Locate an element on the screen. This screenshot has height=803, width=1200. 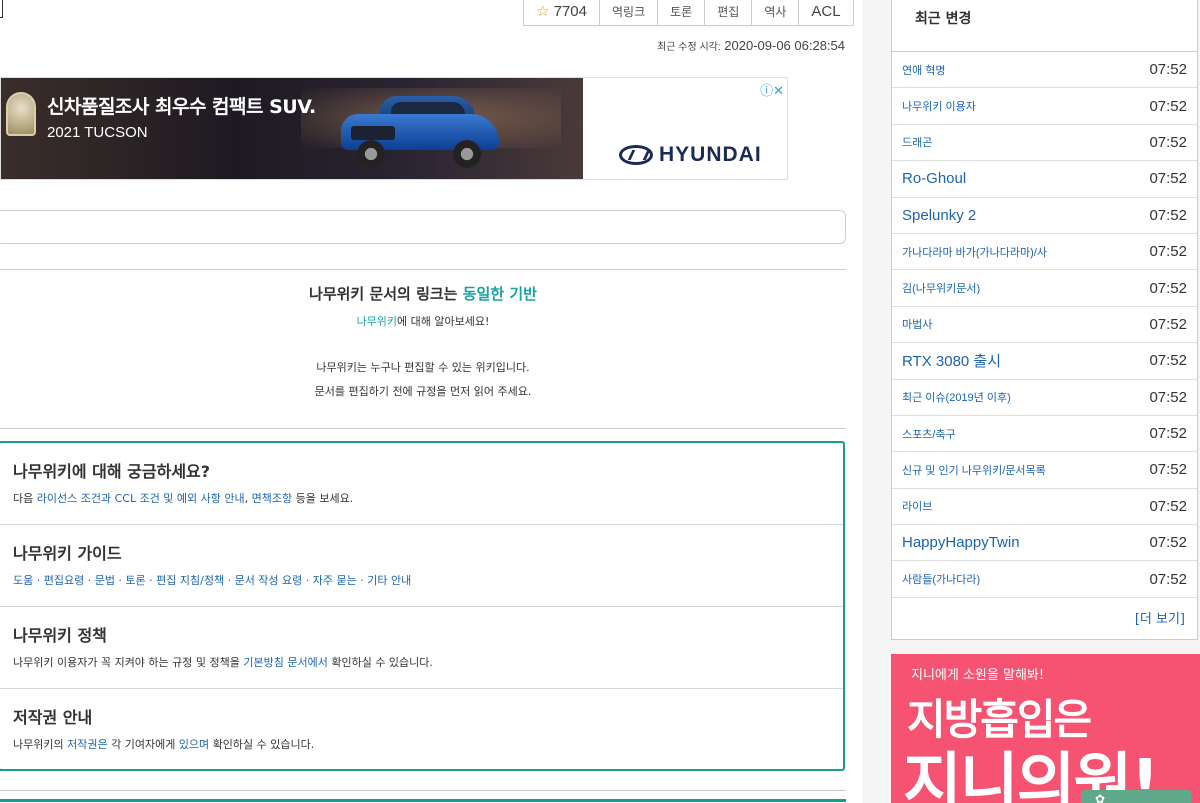
info-heading: 저작권 안내 is located at coordinates (53, 717).